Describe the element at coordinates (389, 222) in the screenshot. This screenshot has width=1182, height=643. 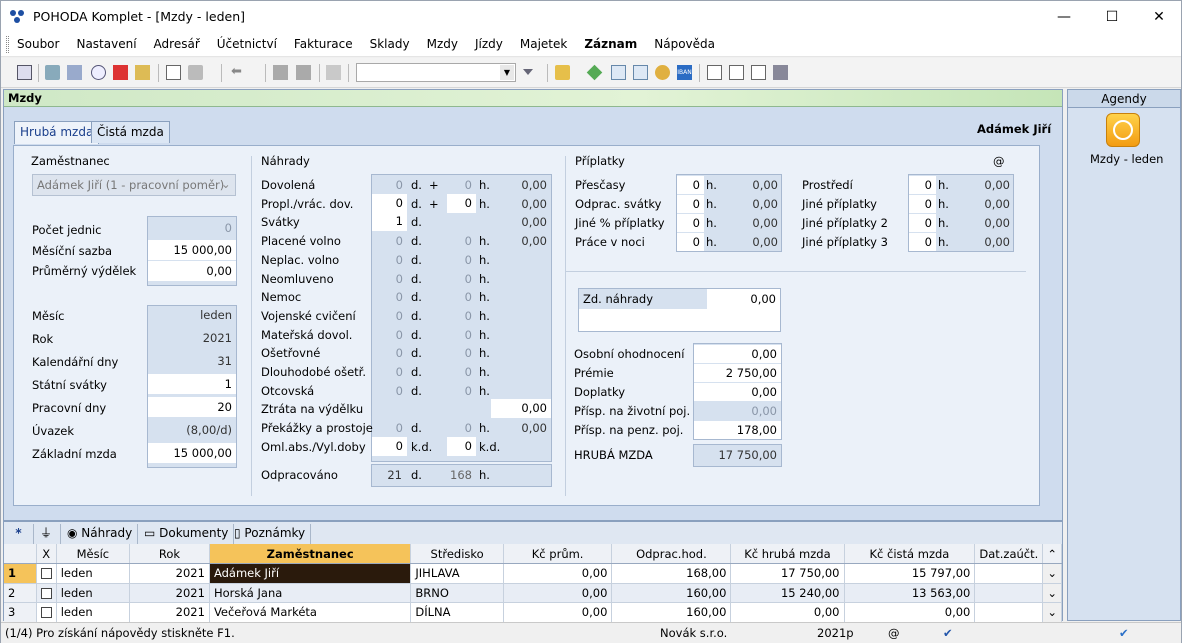
I see `nahrada-days: 1` at that location.